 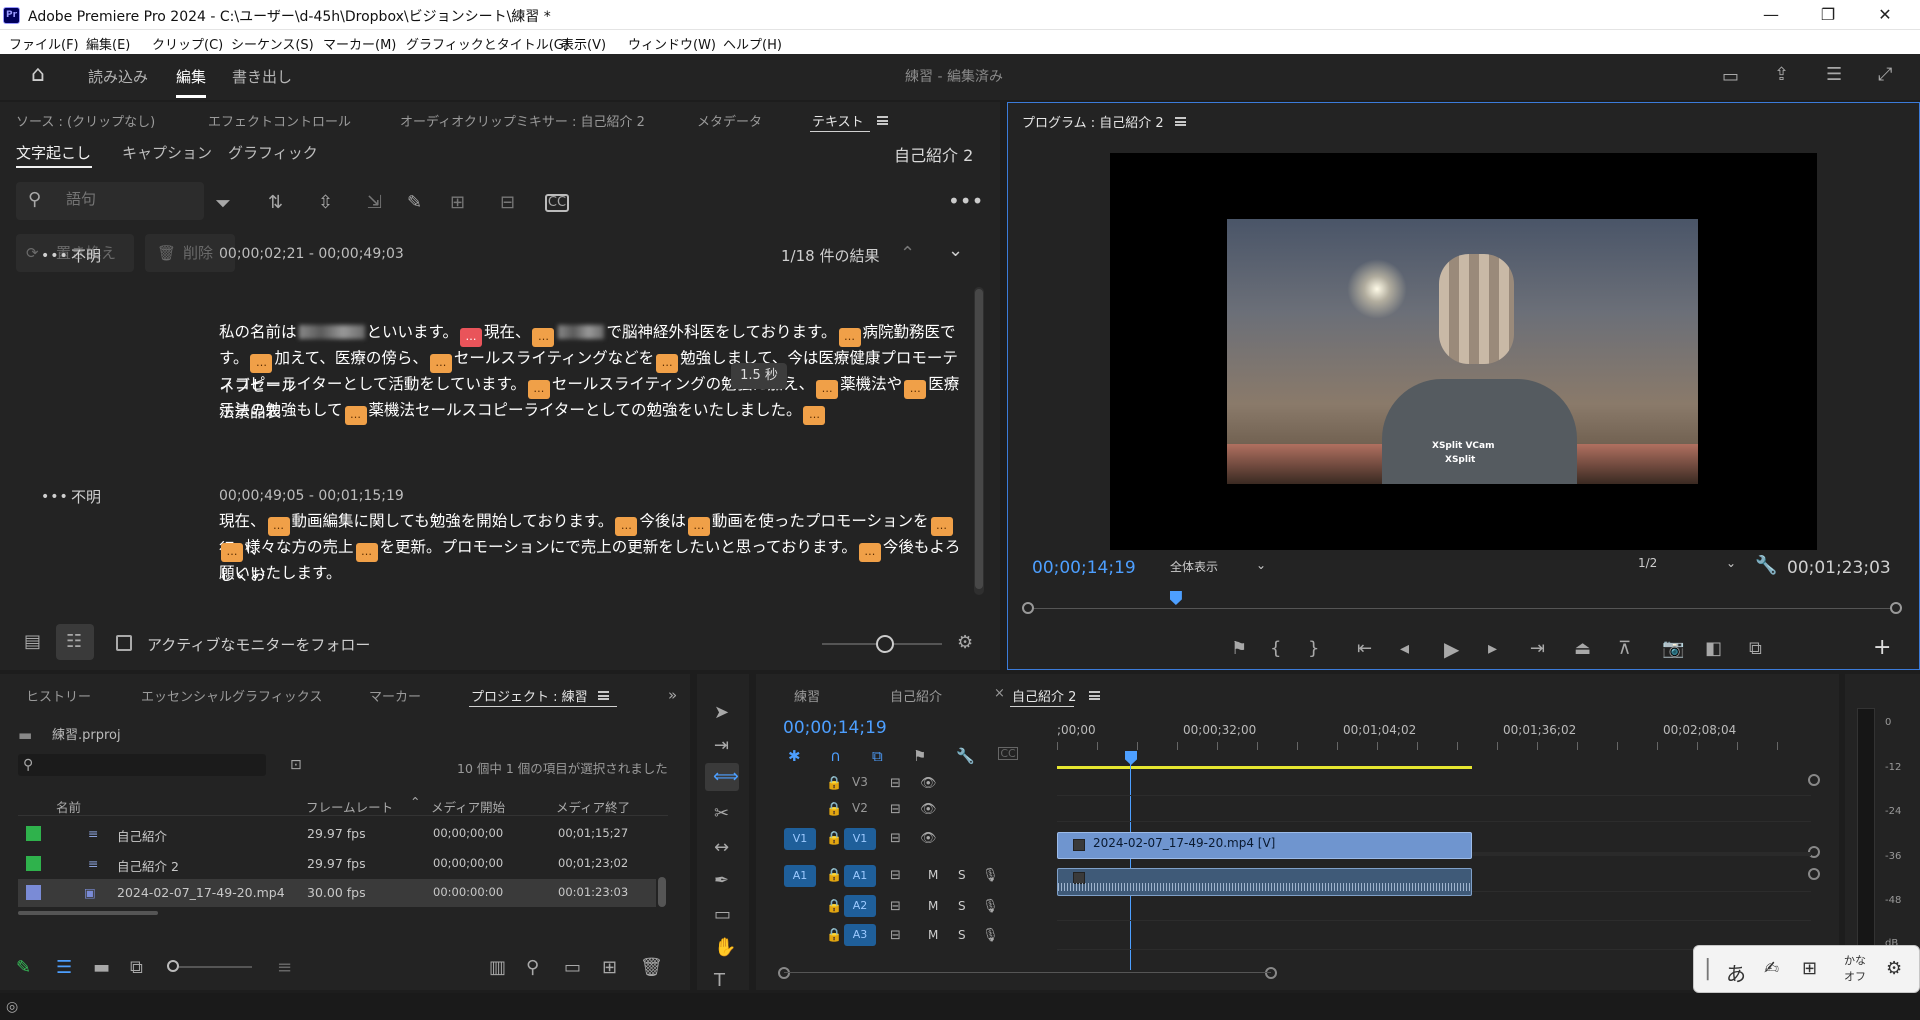 I want to click on menu-file: ファイル(F), so click(x=44, y=43).